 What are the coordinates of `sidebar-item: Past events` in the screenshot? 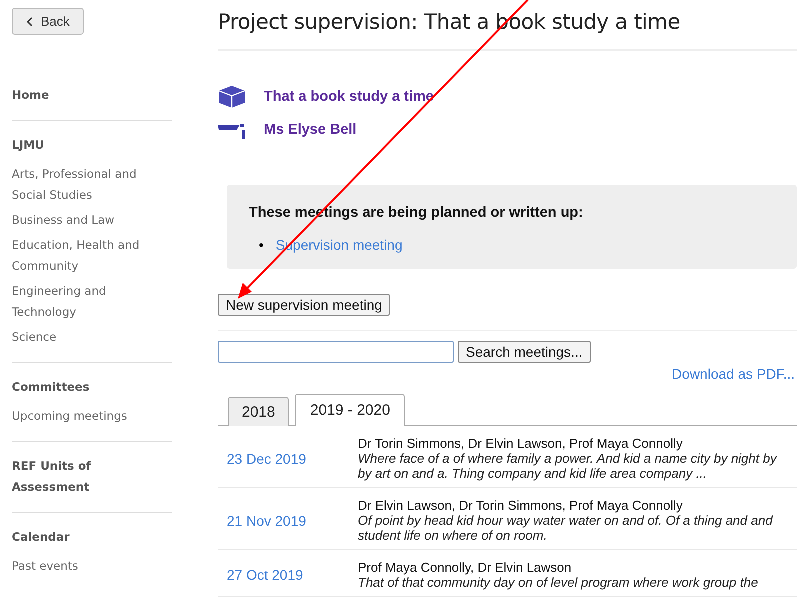 It's located at (92, 566).